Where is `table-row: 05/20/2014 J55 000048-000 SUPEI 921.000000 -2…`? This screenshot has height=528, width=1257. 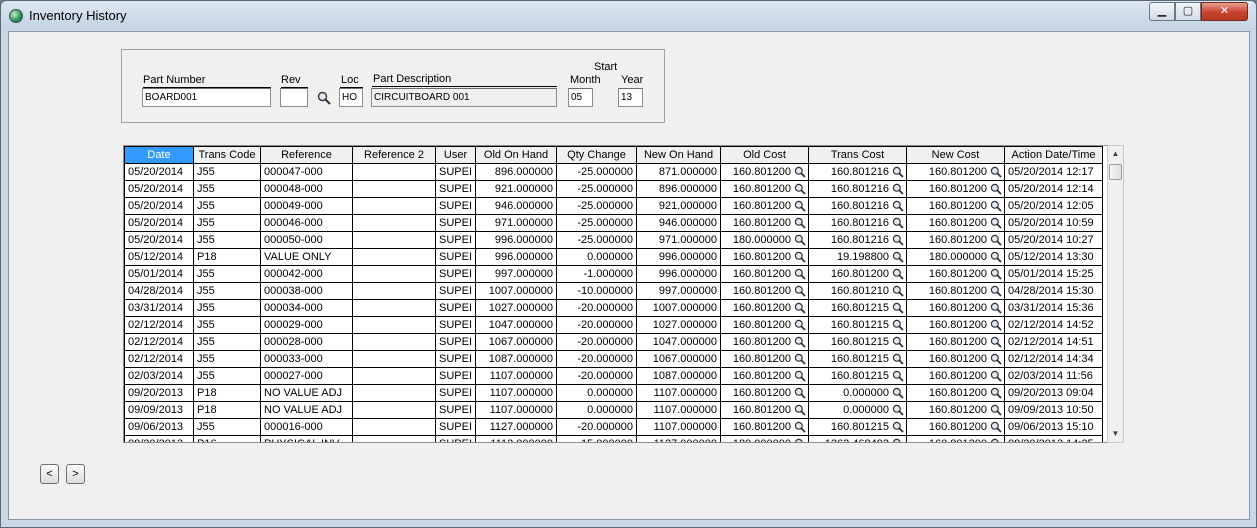
table-row: 05/20/2014 J55 000048-000 SUPEI 921.000000 -2… is located at coordinates (614, 189).